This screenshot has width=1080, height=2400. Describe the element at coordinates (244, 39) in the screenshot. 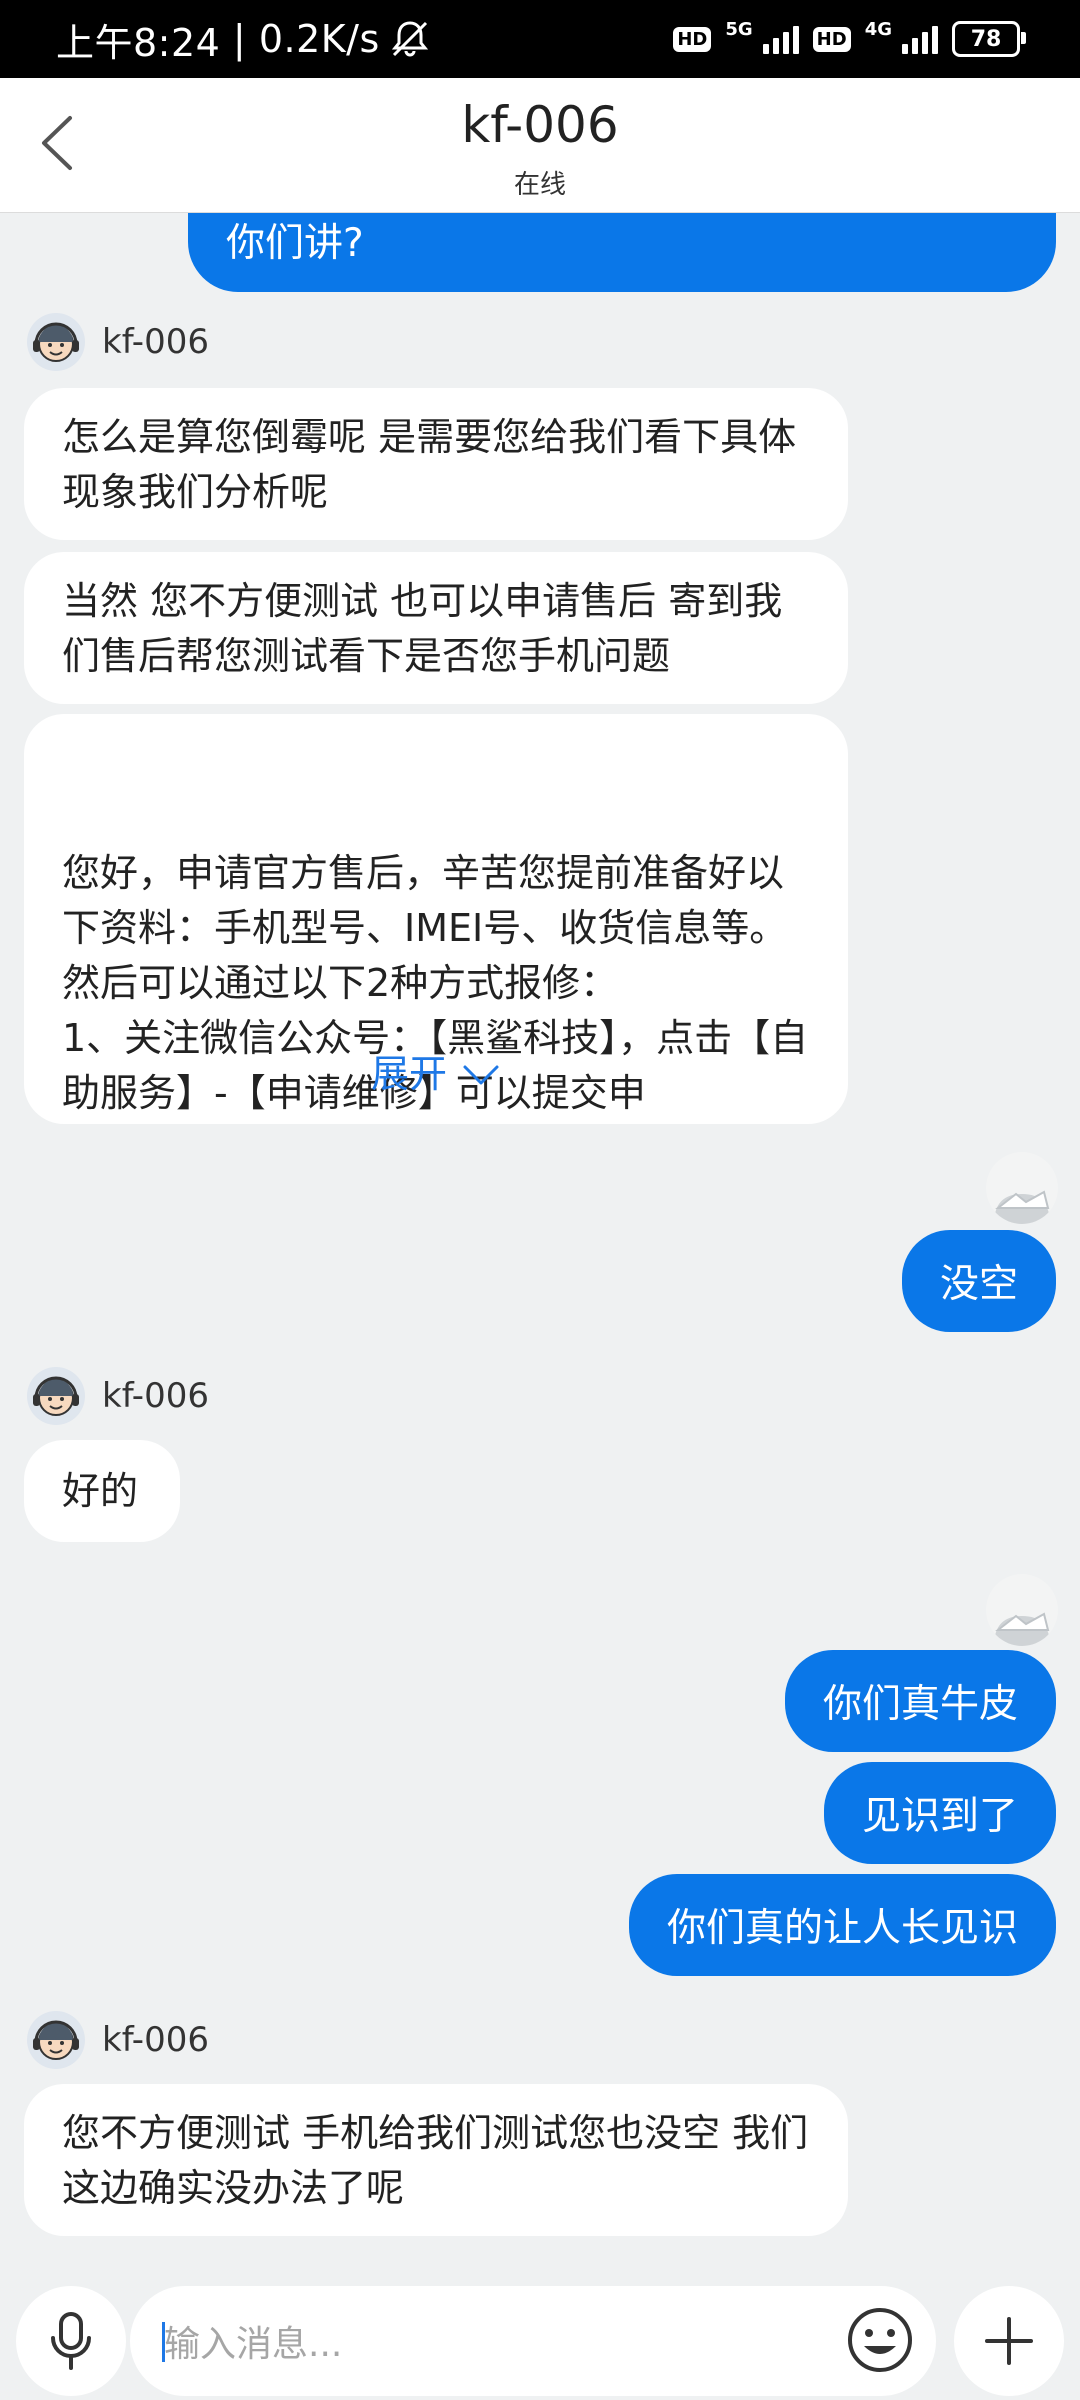

I see `status-left: 上午8:24 | 0.2K/s` at that location.